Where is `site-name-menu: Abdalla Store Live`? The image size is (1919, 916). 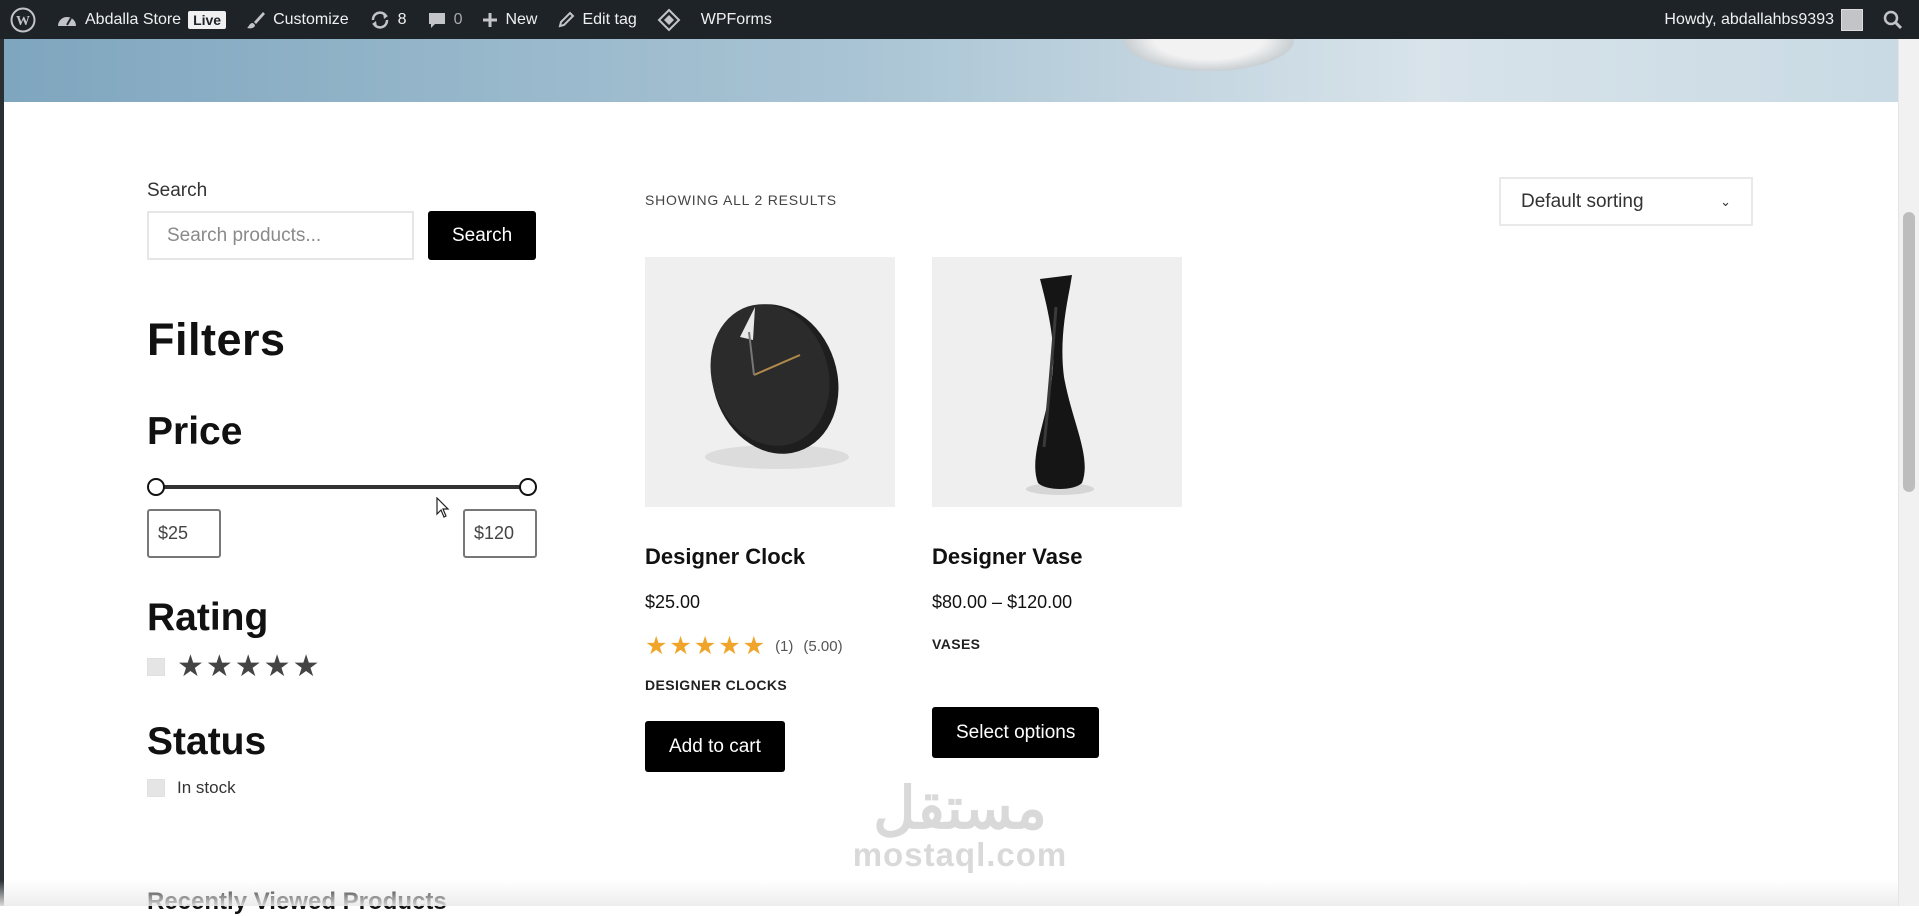 site-name-menu: Abdalla Store Live is located at coordinates (141, 19).